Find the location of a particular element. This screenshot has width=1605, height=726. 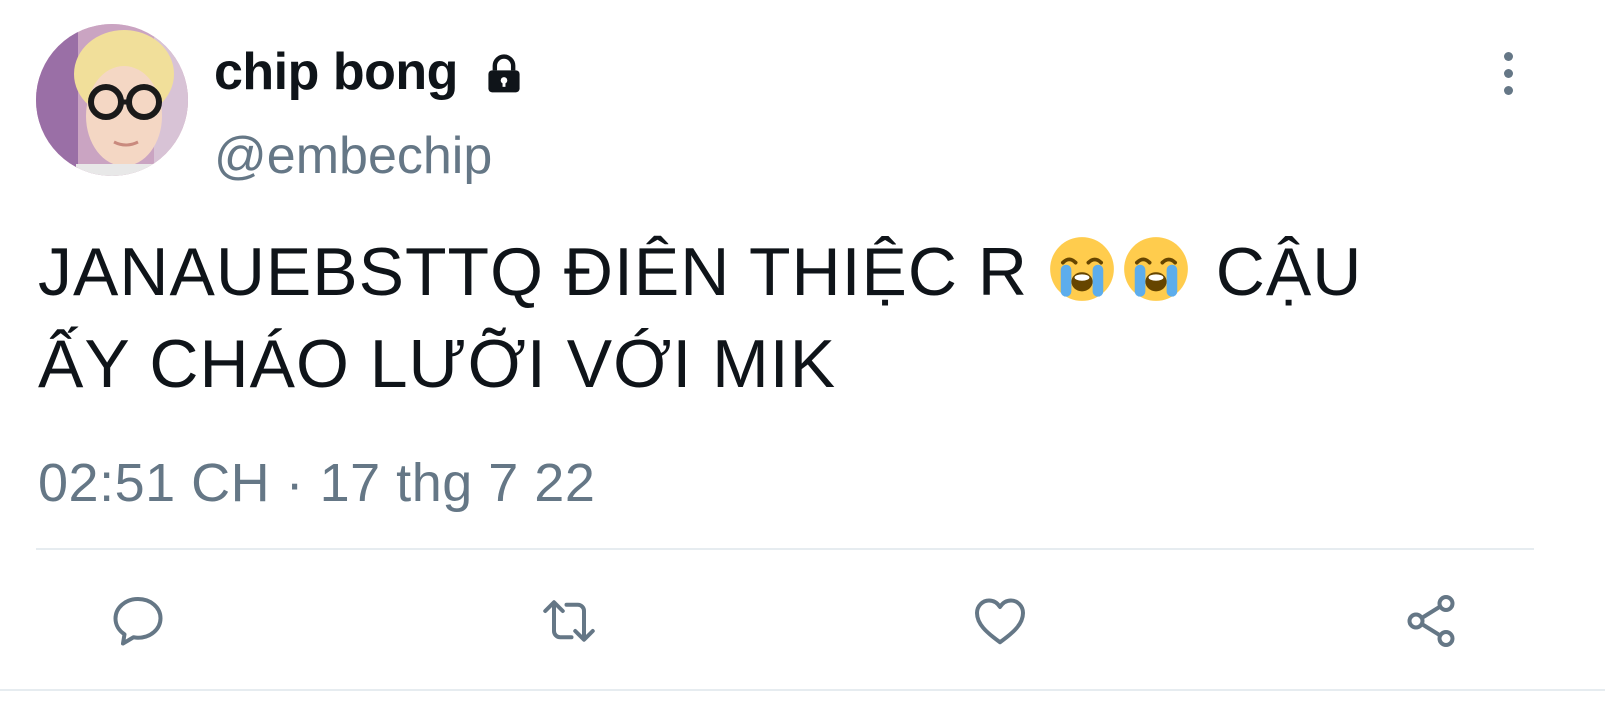

reply-icon is located at coordinates (138, 621).